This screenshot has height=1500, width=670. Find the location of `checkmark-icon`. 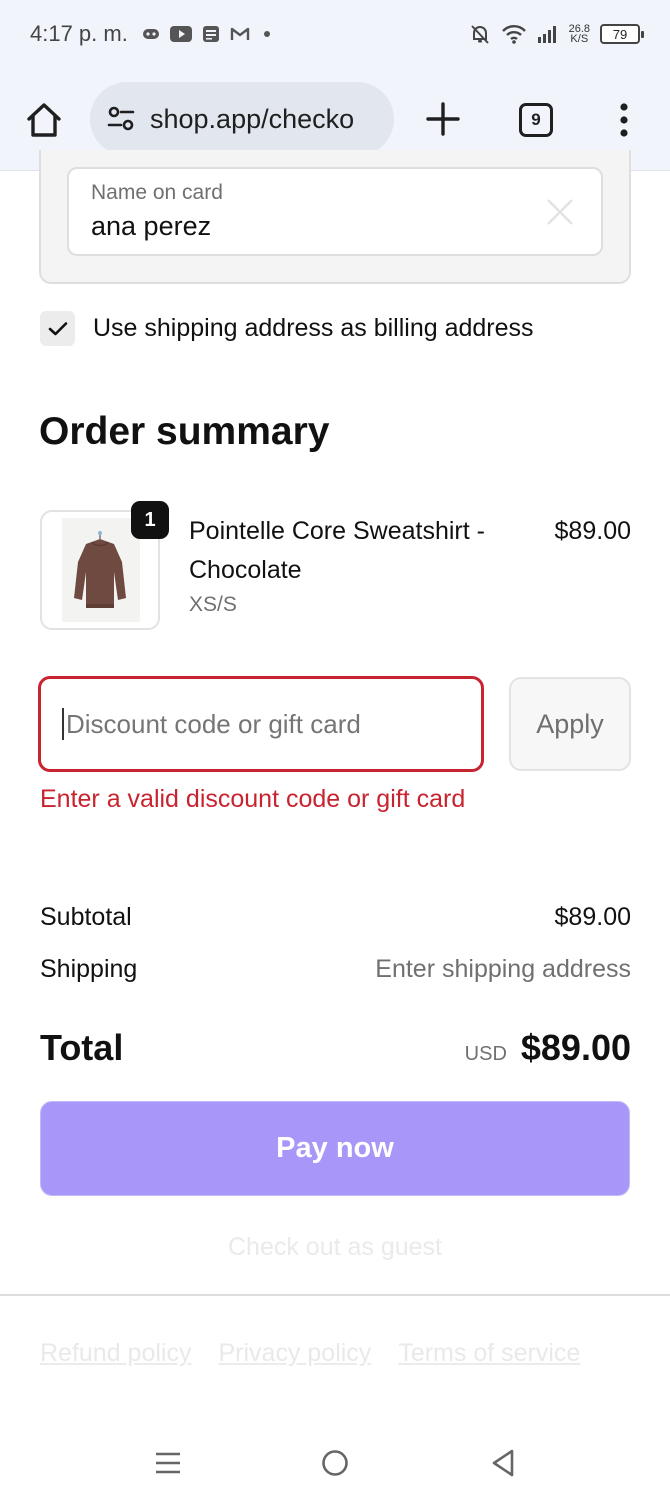

checkmark-icon is located at coordinates (57, 328).